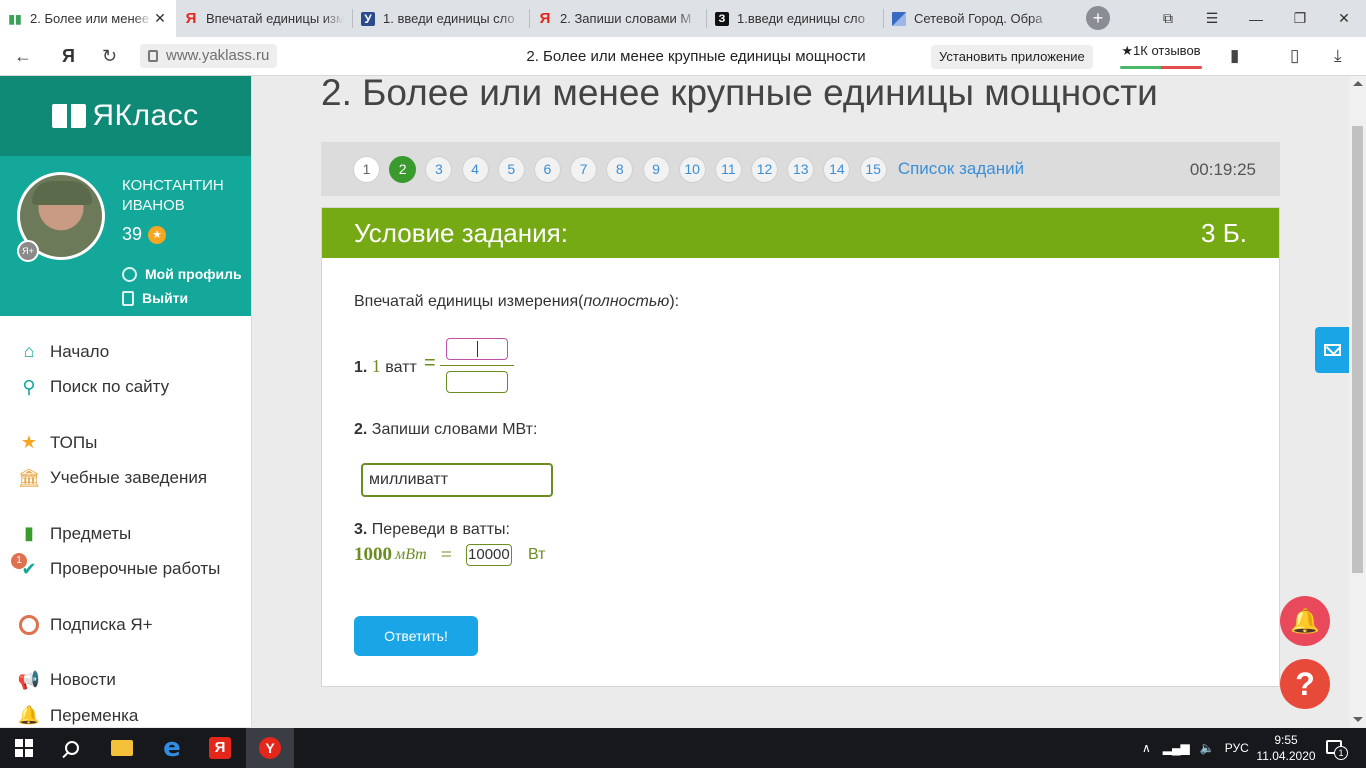  I want to click on user-name: КОНСТАНТИН ИВАНОВ, so click(177, 196).